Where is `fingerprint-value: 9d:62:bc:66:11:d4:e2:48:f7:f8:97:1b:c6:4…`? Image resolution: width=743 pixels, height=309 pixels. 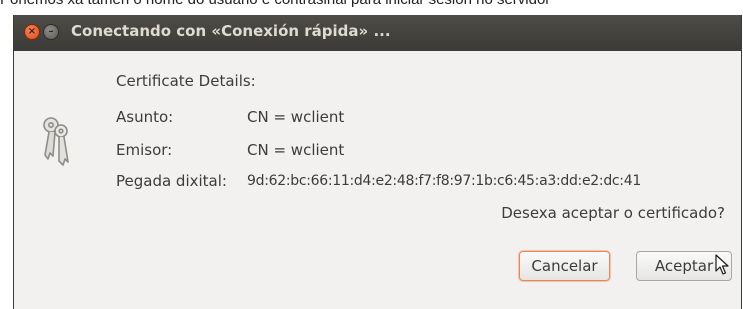
fingerprint-value: 9d:62:bc:66:11:d4:e2:48:f7:f8:97:1b:c6:4… is located at coordinates (444, 181).